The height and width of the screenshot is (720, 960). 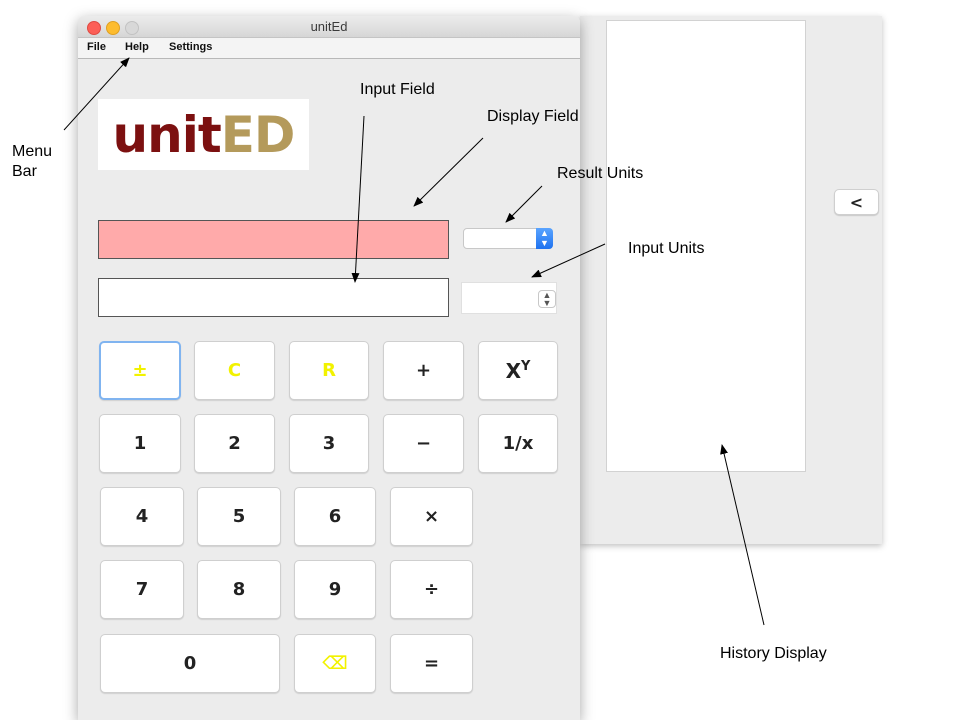 What do you see at coordinates (329, 443) in the screenshot?
I see `digit-3-button: 3` at bounding box center [329, 443].